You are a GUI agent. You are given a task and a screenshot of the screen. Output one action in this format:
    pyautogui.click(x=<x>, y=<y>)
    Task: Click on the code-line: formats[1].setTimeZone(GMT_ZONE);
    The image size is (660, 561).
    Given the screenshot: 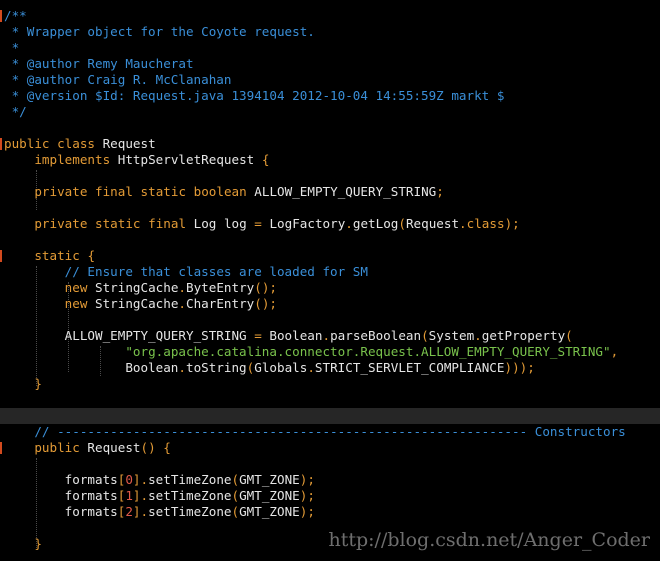 What is the action you would take?
    pyautogui.click(x=330, y=496)
    